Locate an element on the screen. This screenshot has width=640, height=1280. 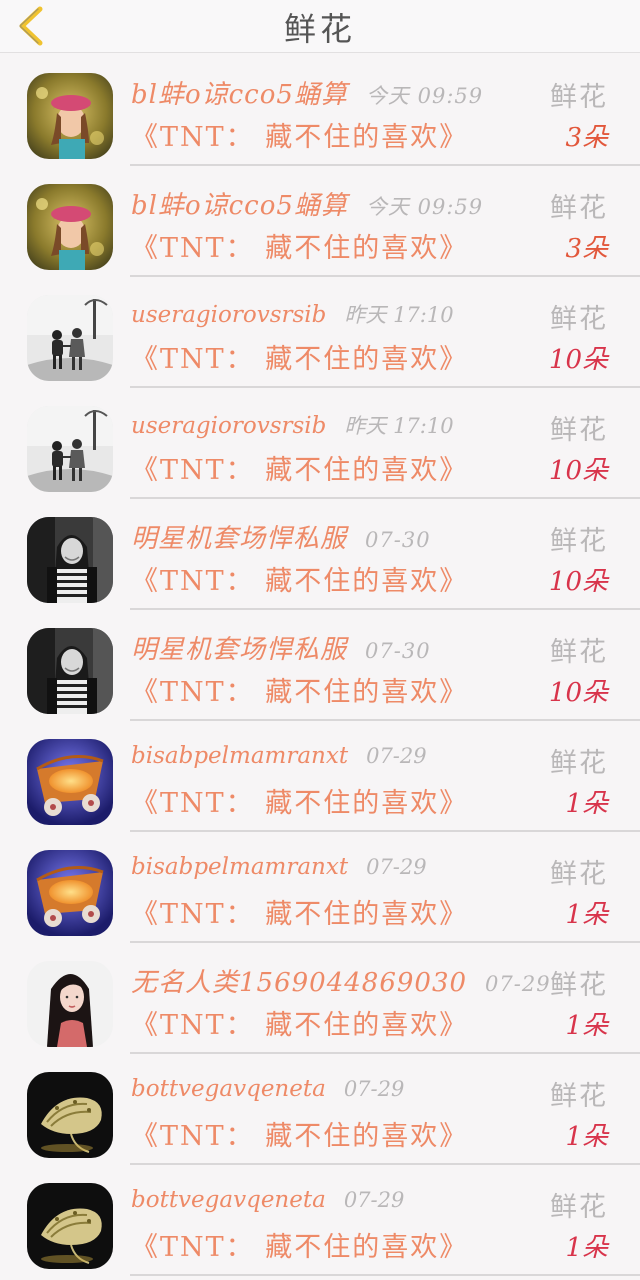
top-bar: 鲜花 is located at coordinates (320, 26).